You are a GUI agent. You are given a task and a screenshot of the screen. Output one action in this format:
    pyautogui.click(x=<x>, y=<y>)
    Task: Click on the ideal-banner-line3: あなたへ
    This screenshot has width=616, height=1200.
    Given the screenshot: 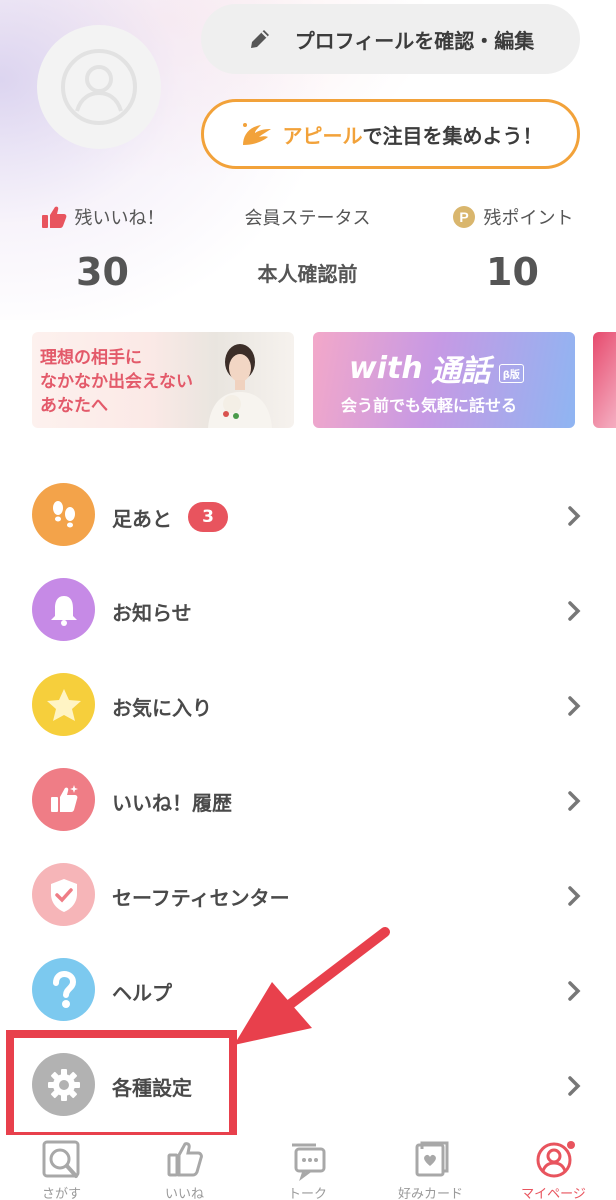 What is the action you would take?
    pyautogui.click(x=74, y=406)
    